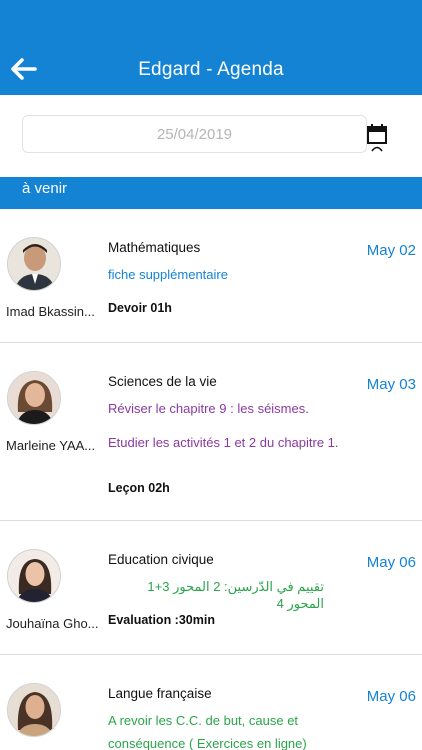 Image resolution: width=422 pixels, height=750 pixels. Describe the element at coordinates (211, 193) in the screenshot. I see `section-header: à venir` at that location.